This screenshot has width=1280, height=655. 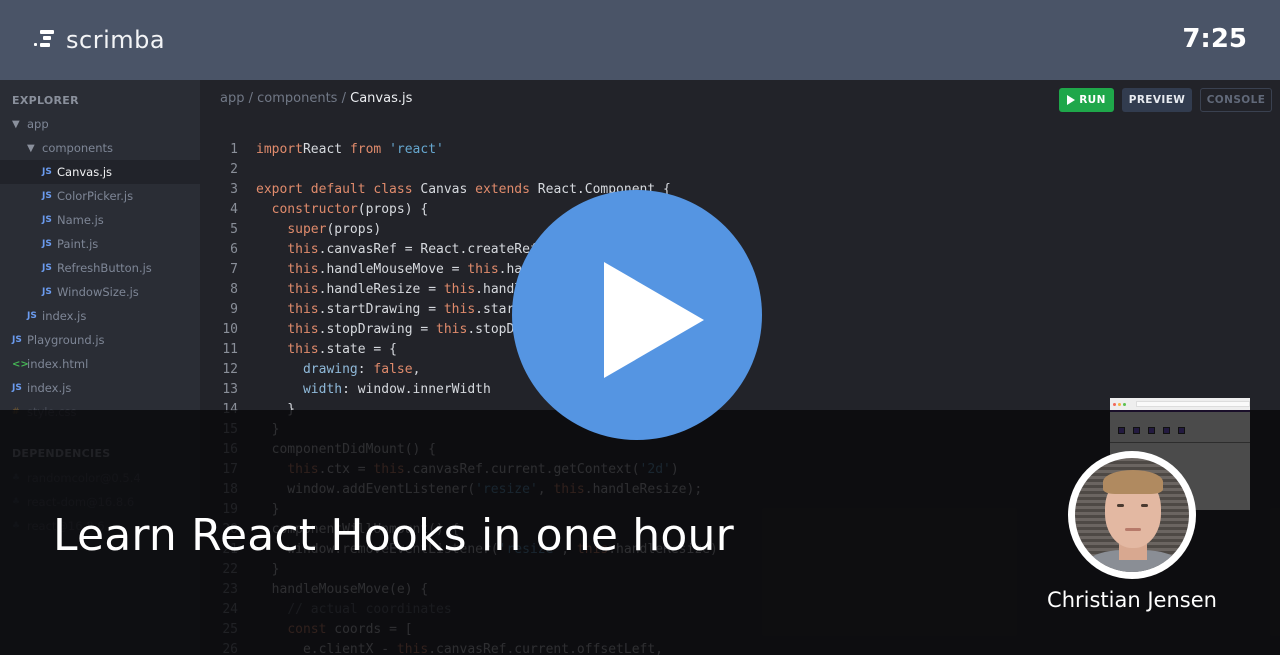 I want to click on code-token: width, so click(x=322, y=389).